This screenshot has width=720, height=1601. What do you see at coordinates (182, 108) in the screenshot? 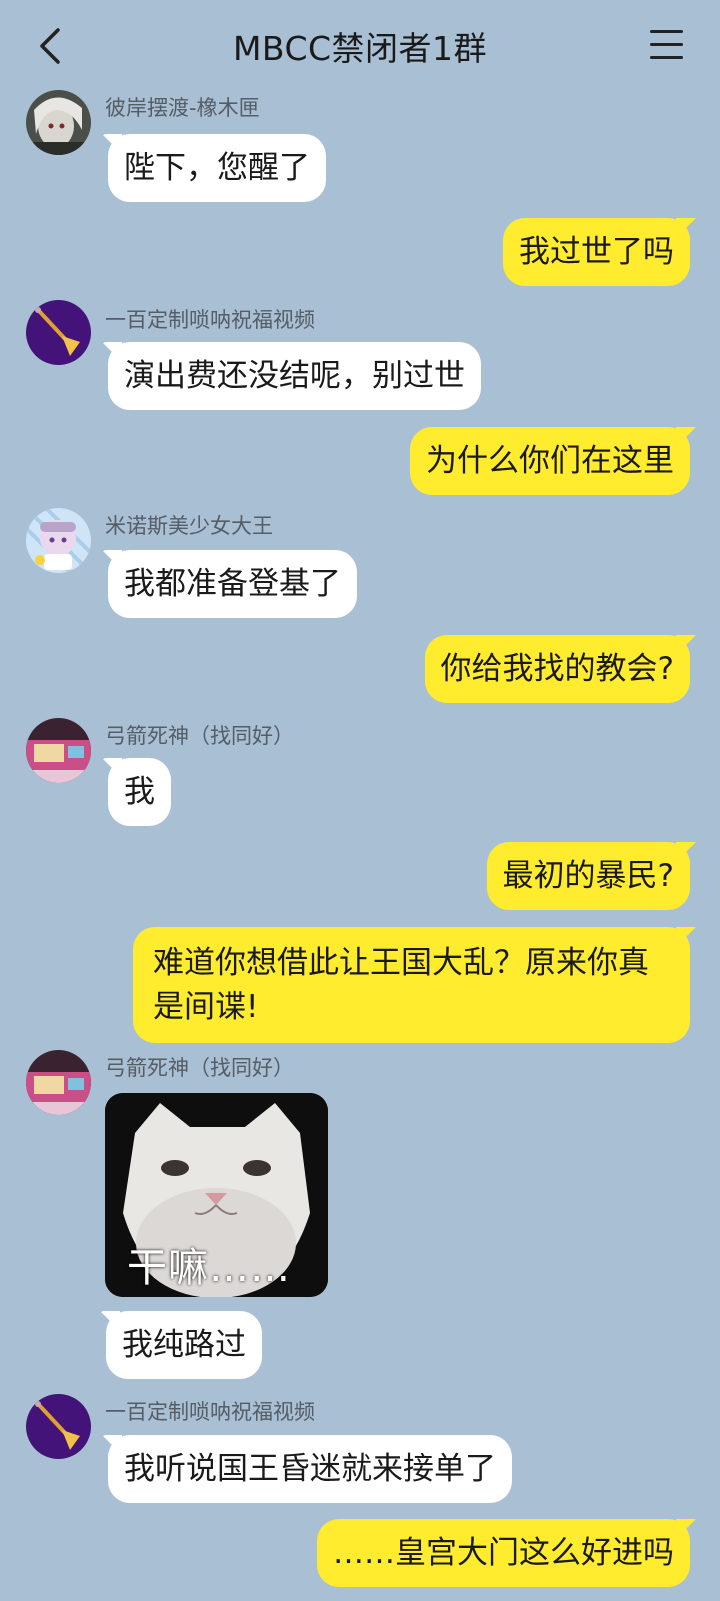
I see `sender-name: 彼岸摆渡-橡木匣` at bounding box center [182, 108].